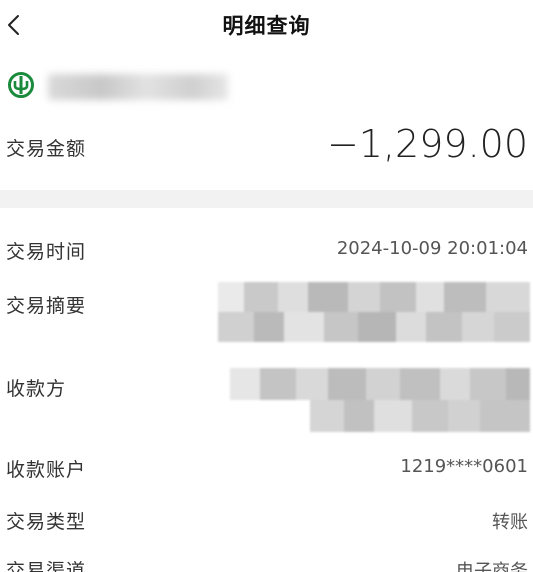  What do you see at coordinates (46, 306) in the screenshot?
I see `summary-label: 交易摘要` at bounding box center [46, 306].